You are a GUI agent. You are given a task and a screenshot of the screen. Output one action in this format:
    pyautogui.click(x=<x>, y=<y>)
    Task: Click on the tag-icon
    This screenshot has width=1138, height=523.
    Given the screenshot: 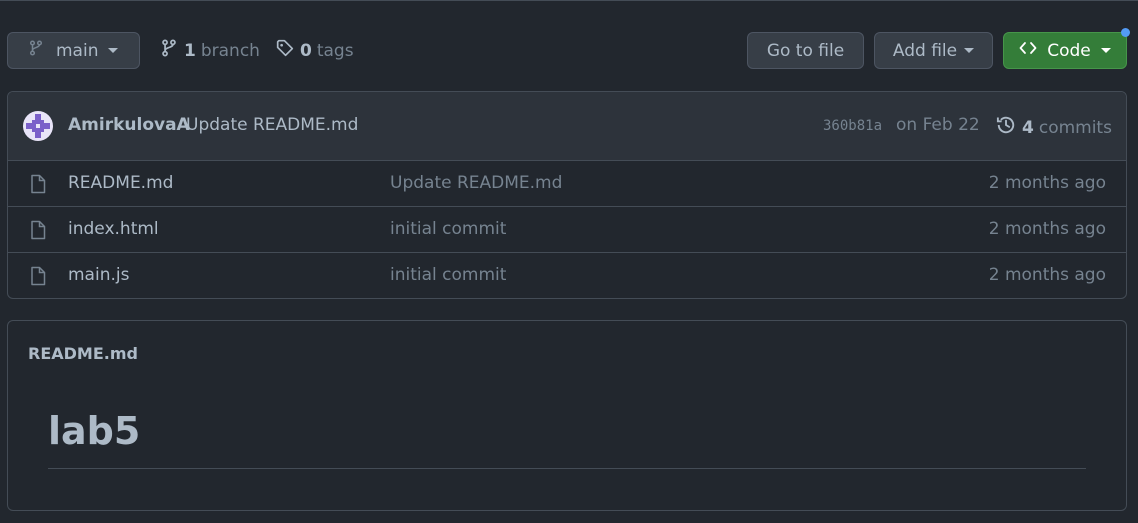 What is the action you would take?
    pyautogui.click(x=285, y=50)
    